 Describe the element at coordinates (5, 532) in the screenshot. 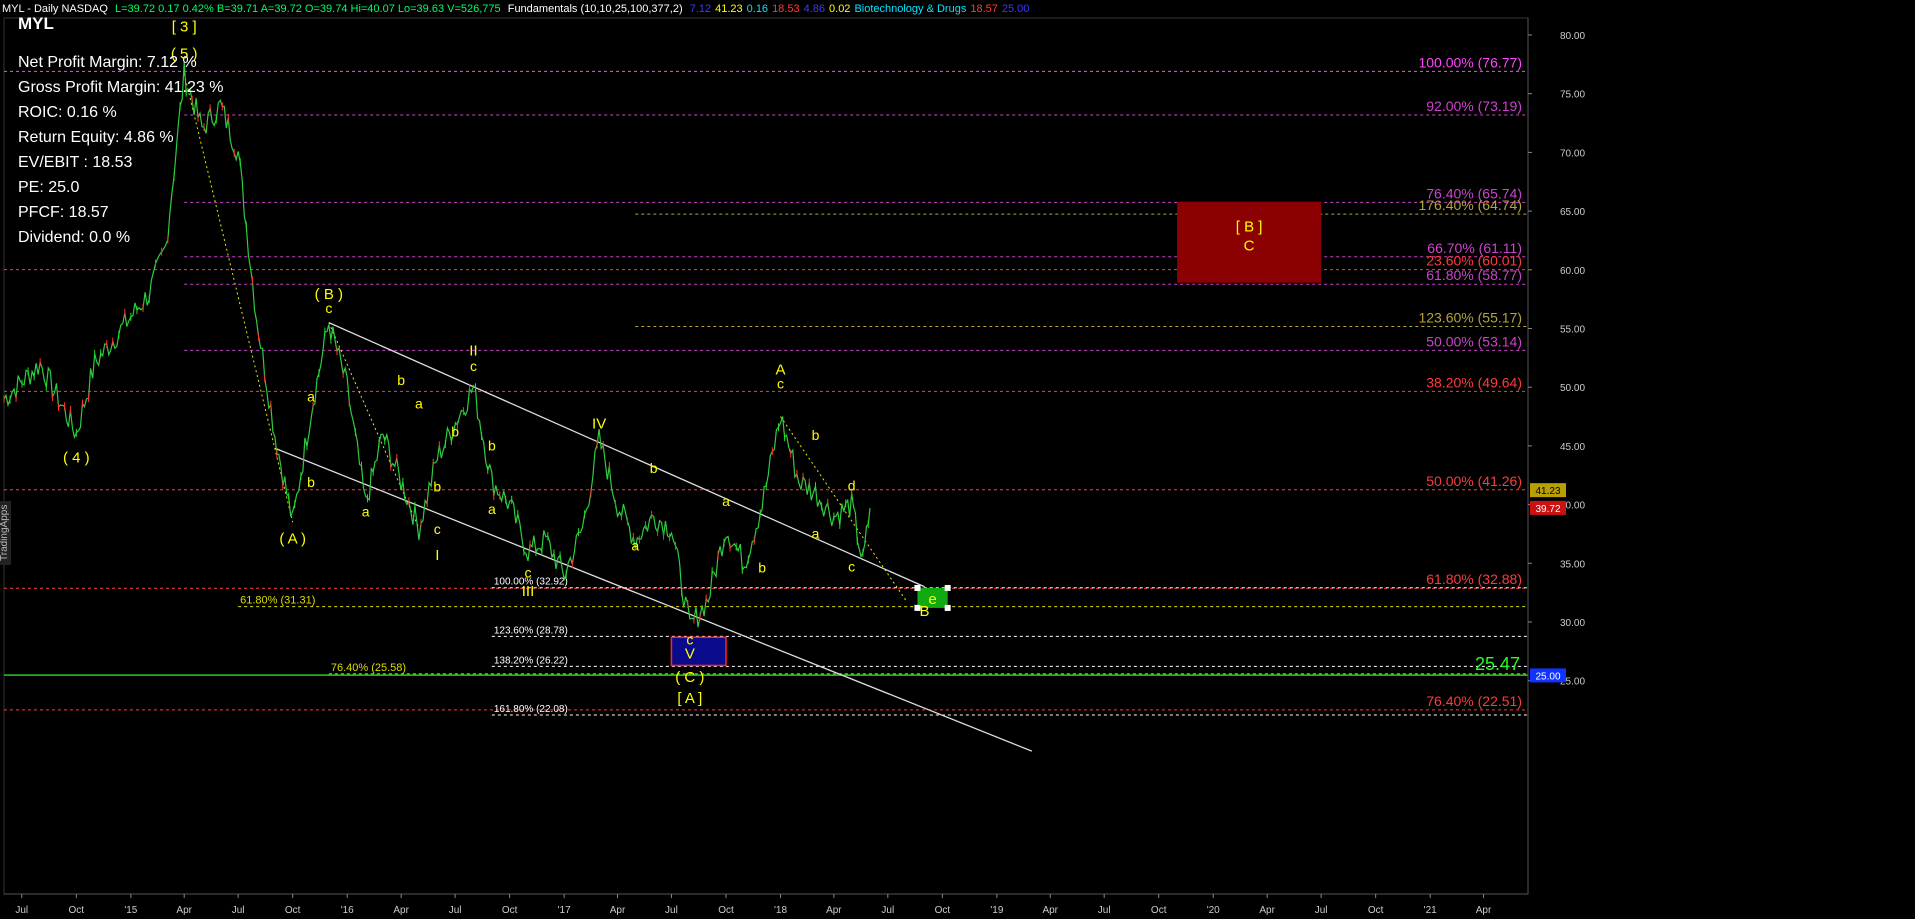

I see `side-tab: TradingApps` at that location.